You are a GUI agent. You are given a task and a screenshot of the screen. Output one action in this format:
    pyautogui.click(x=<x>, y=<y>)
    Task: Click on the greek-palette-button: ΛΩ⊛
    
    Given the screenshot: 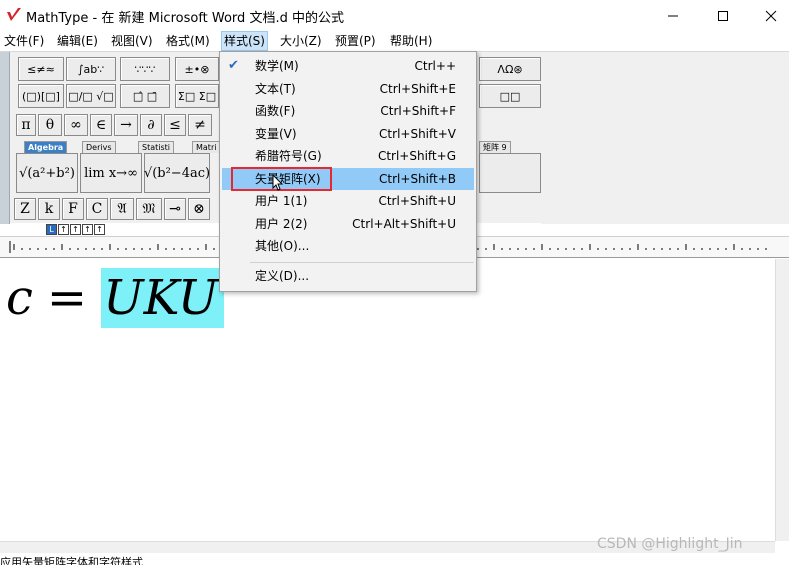 What is the action you would take?
    pyautogui.click(x=510, y=69)
    